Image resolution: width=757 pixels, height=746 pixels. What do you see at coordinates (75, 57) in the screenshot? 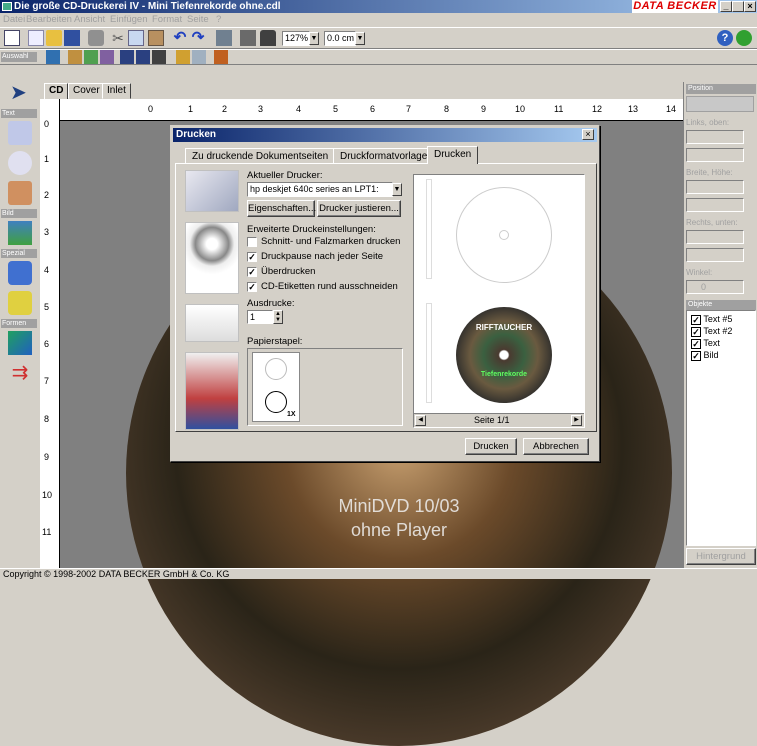
I see `draw-icon` at bounding box center [75, 57].